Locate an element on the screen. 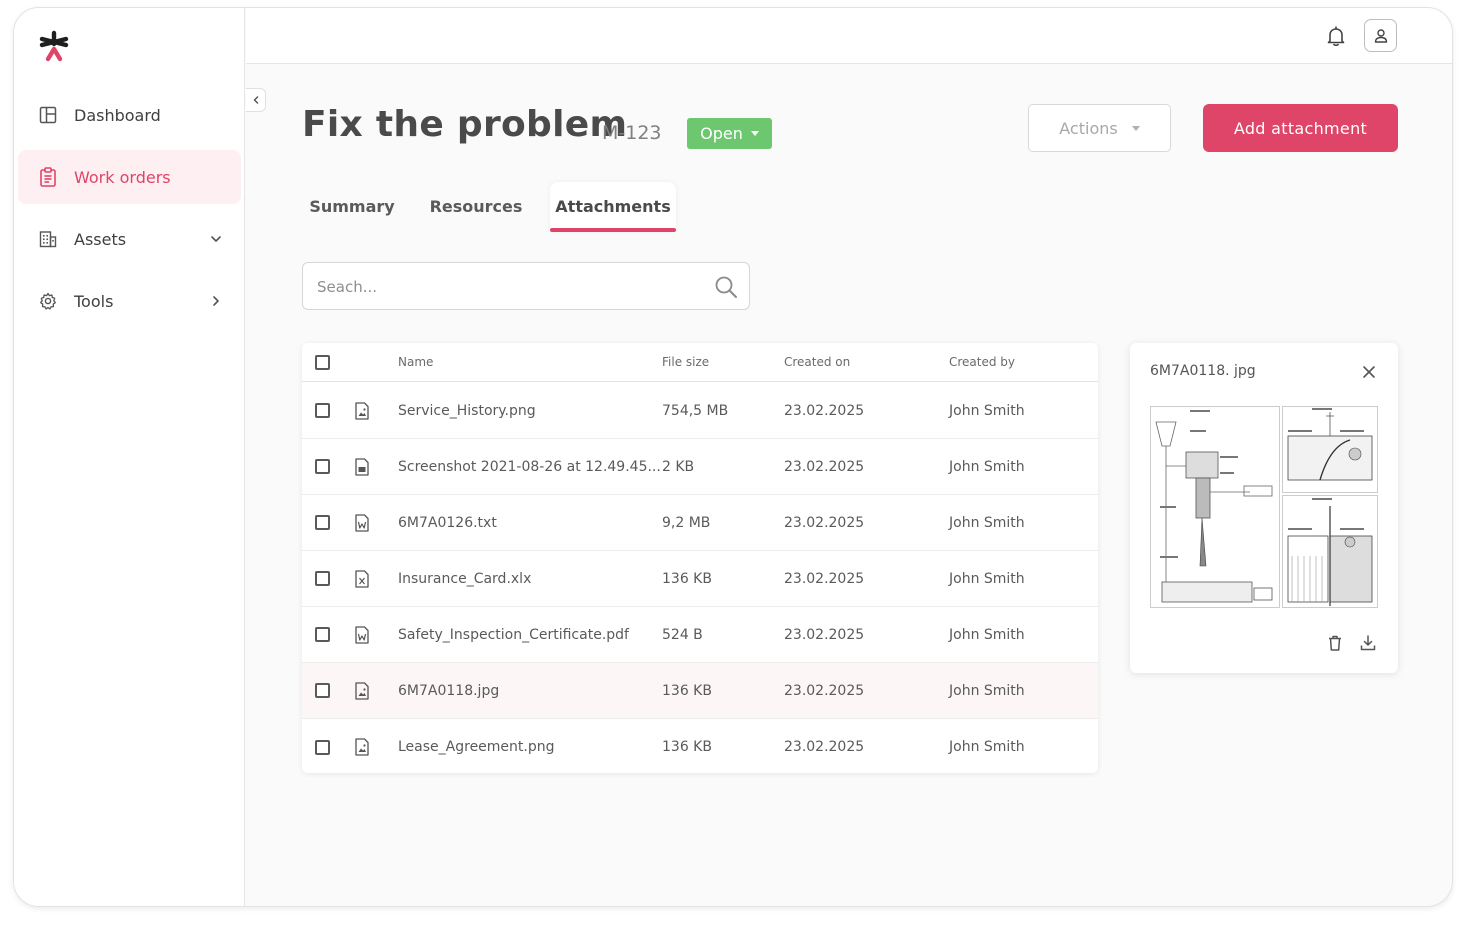 The image size is (1466, 926). chevron-right-icon is located at coordinates (216, 301).